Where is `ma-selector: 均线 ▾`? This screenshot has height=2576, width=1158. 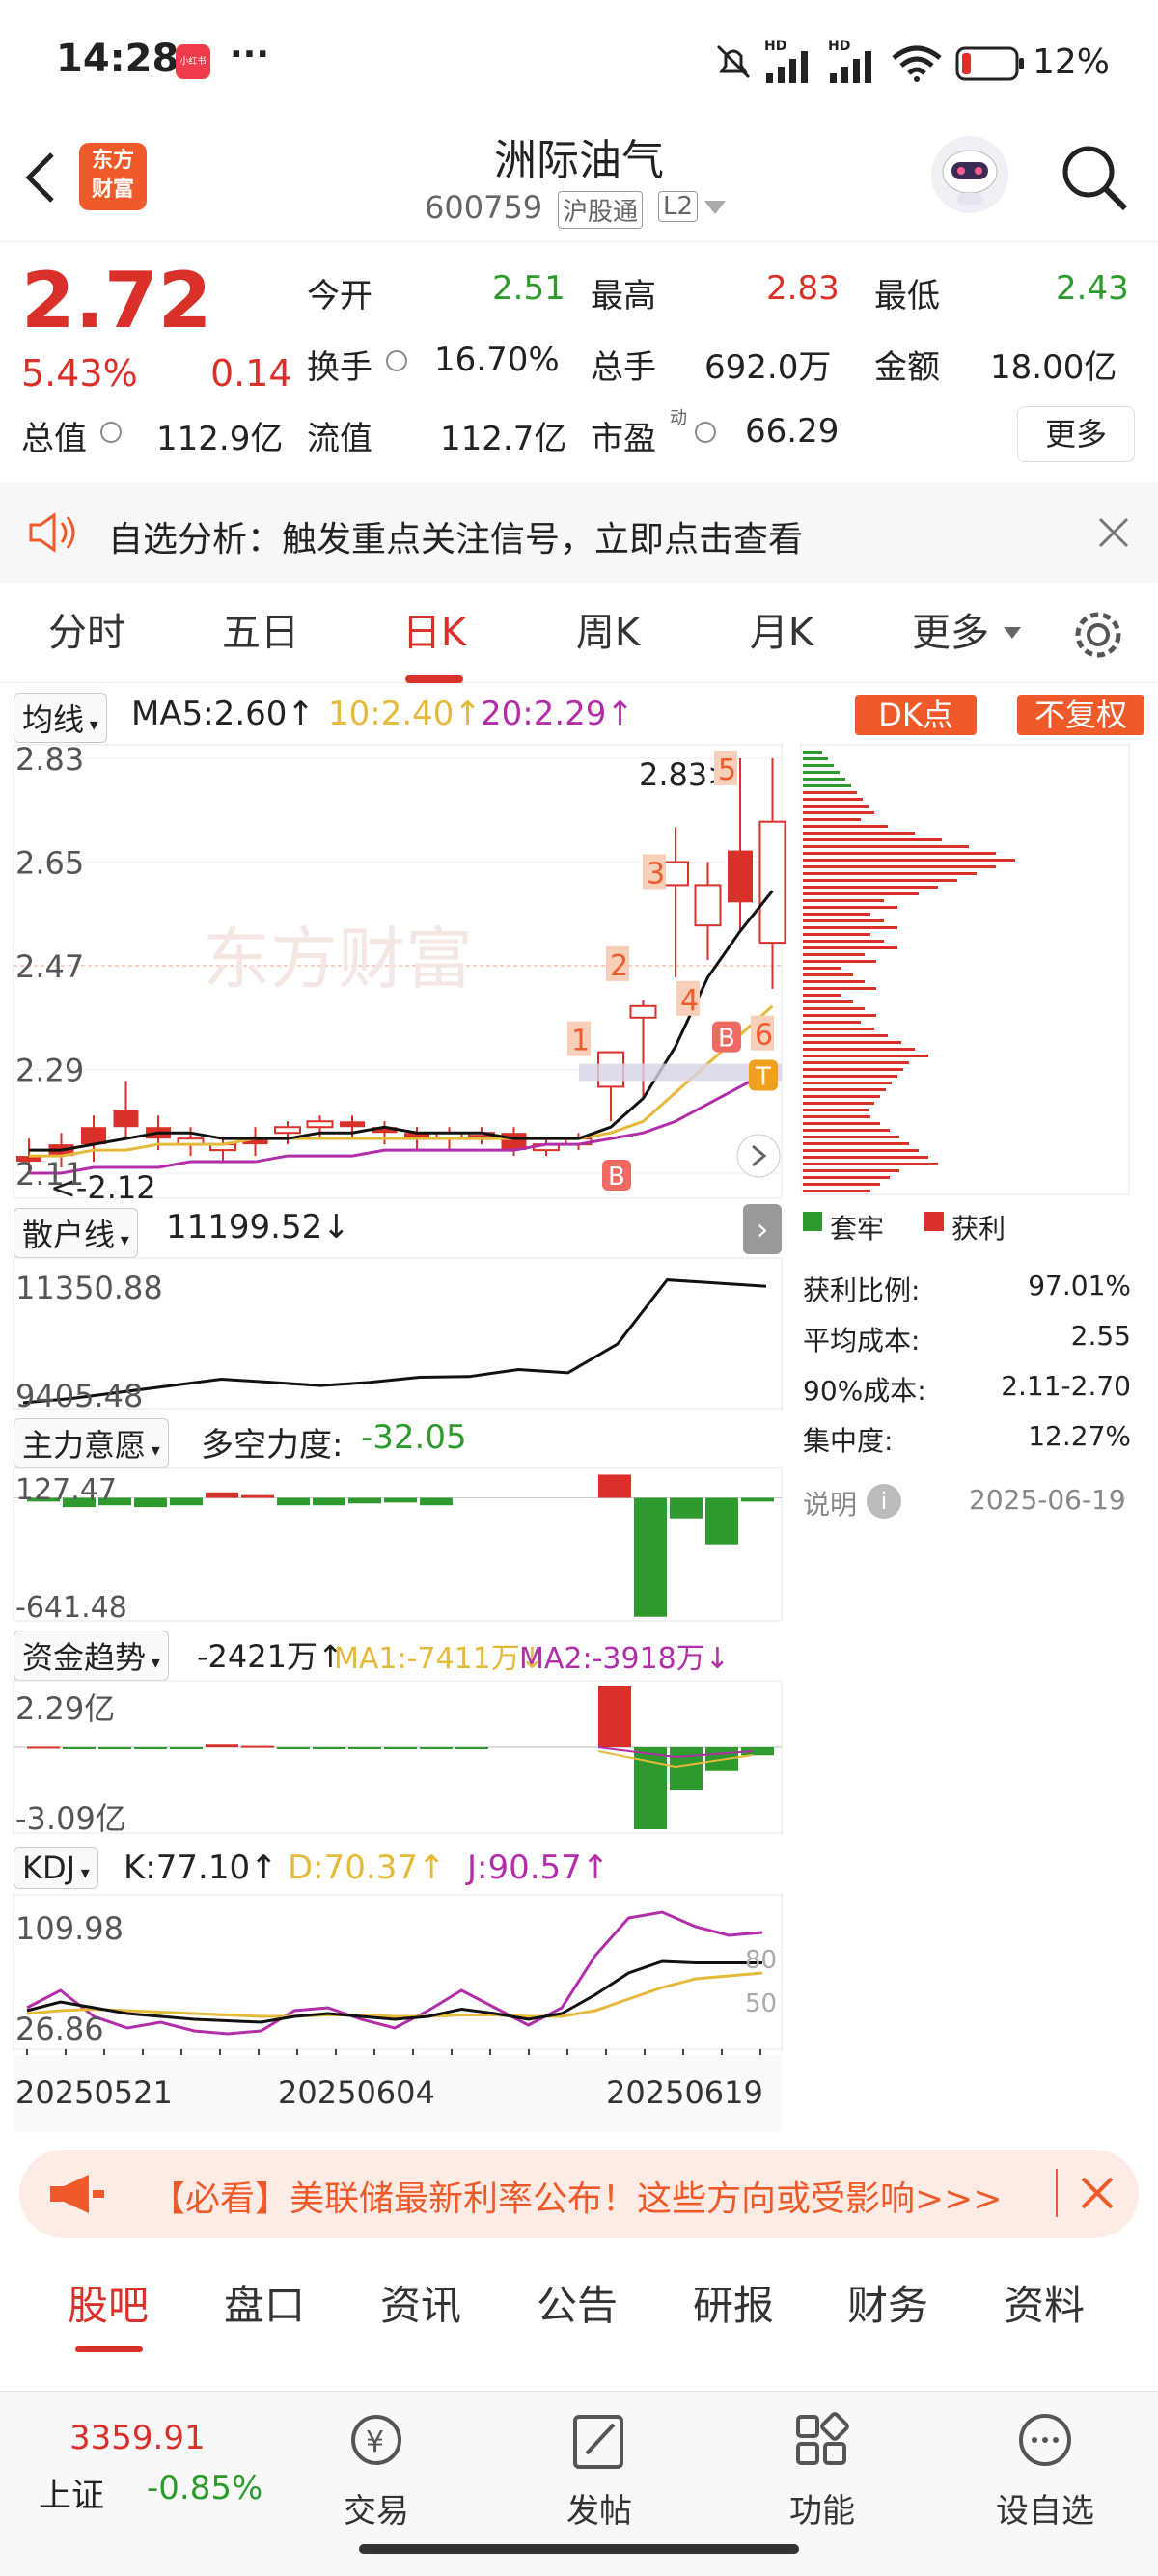 ma-selector: 均线 ▾ is located at coordinates (60, 718).